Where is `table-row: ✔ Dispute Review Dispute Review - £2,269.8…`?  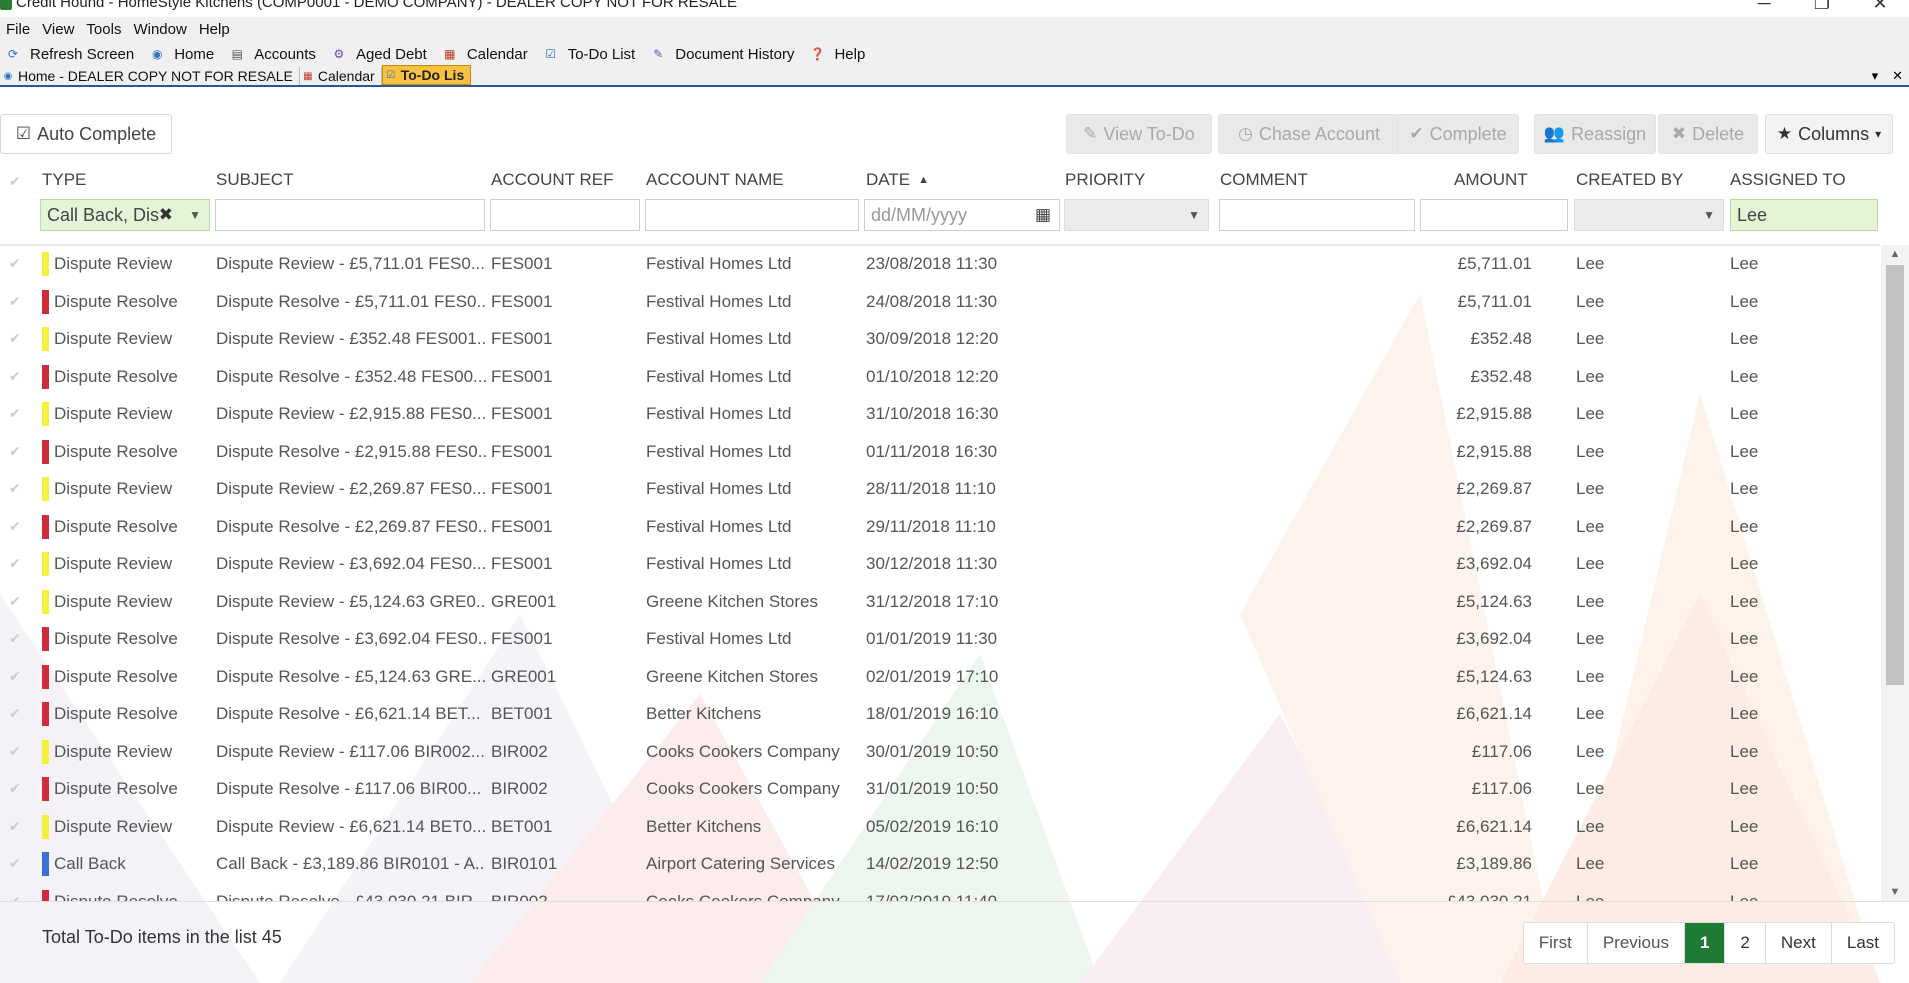
table-row: ✔ Dispute Review Dispute Review - £2,269.8… is located at coordinates (940, 489).